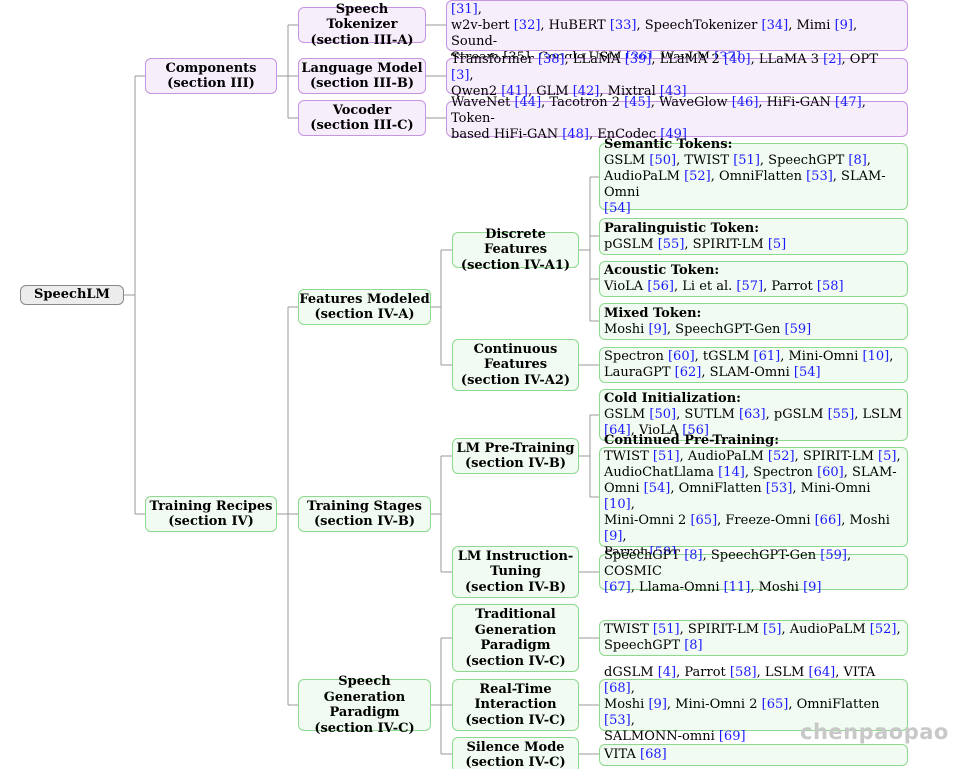 The width and height of the screenshot is (964, 769). What do you see at coordinates (798, 329) in the screenshot?
I see `citation-ref: [59]` at bounding box center [798, 329].